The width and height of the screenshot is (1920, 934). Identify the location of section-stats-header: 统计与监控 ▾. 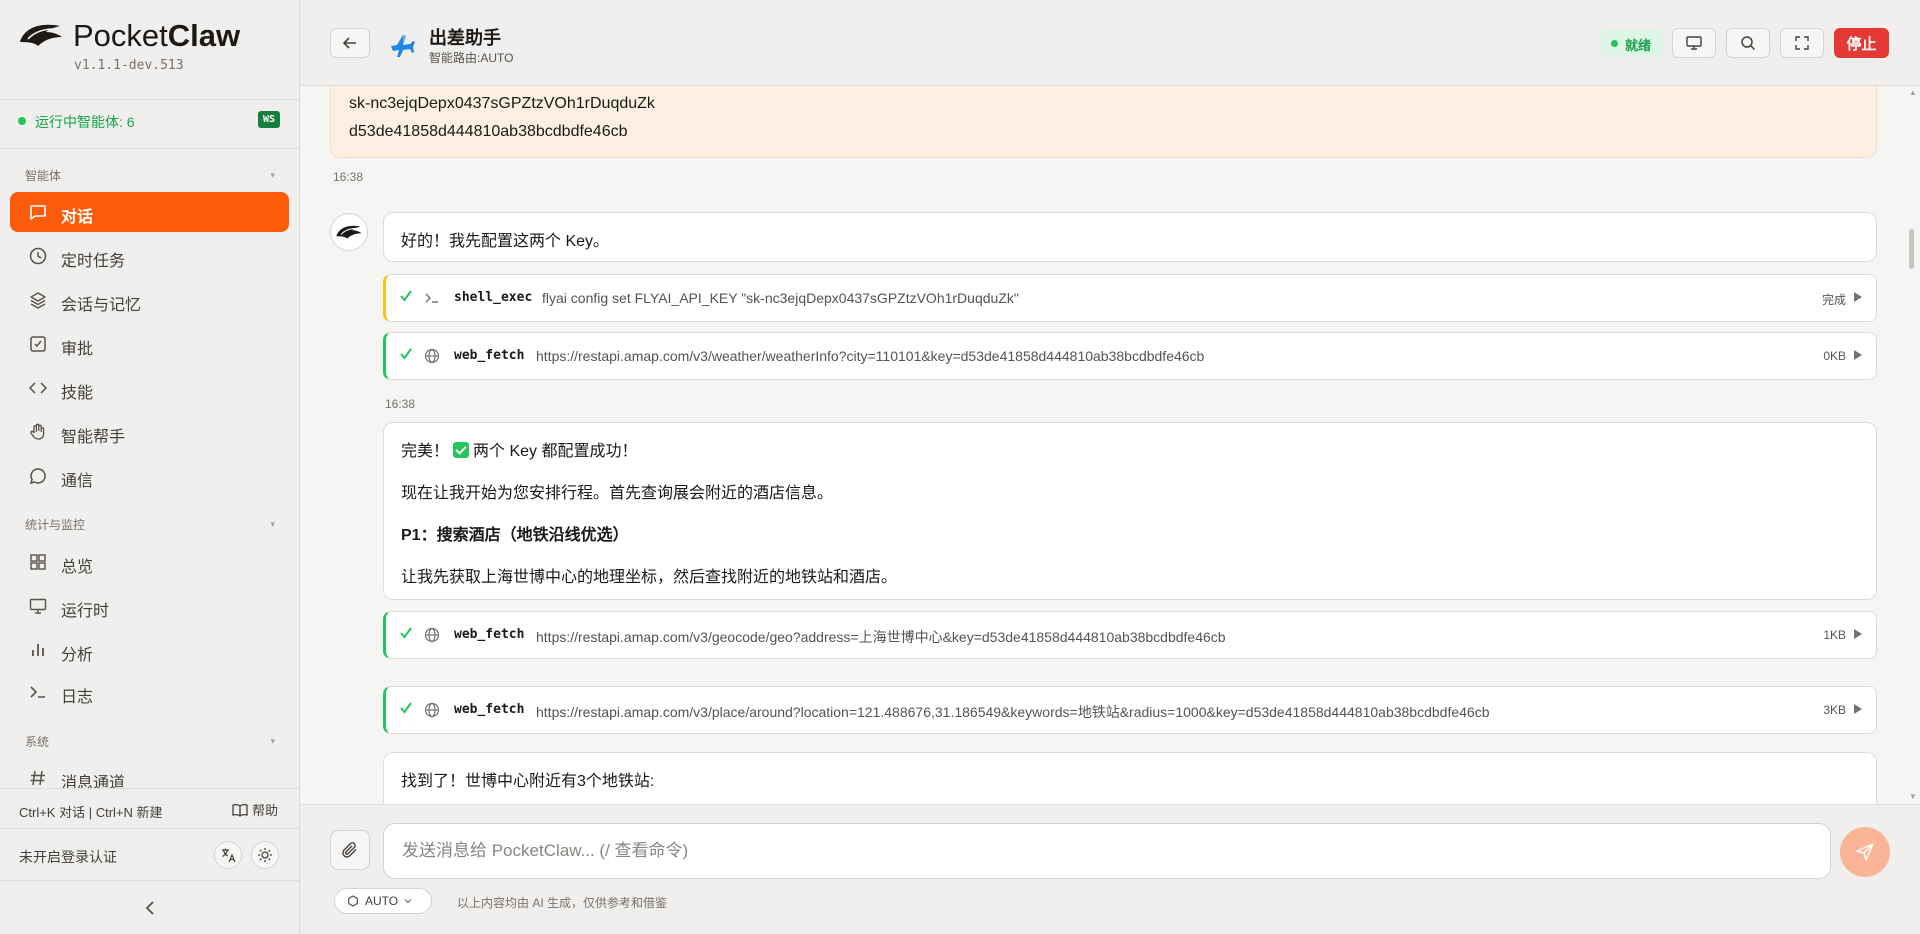
(150, 524).